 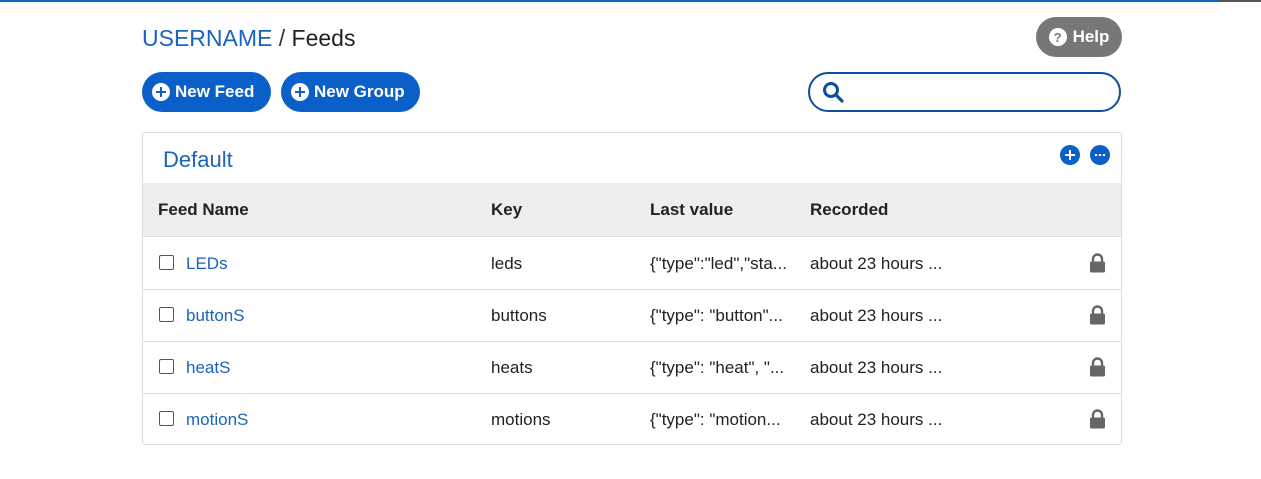 I want to click on help-button-label: Help, so click(x=1091, y=36).